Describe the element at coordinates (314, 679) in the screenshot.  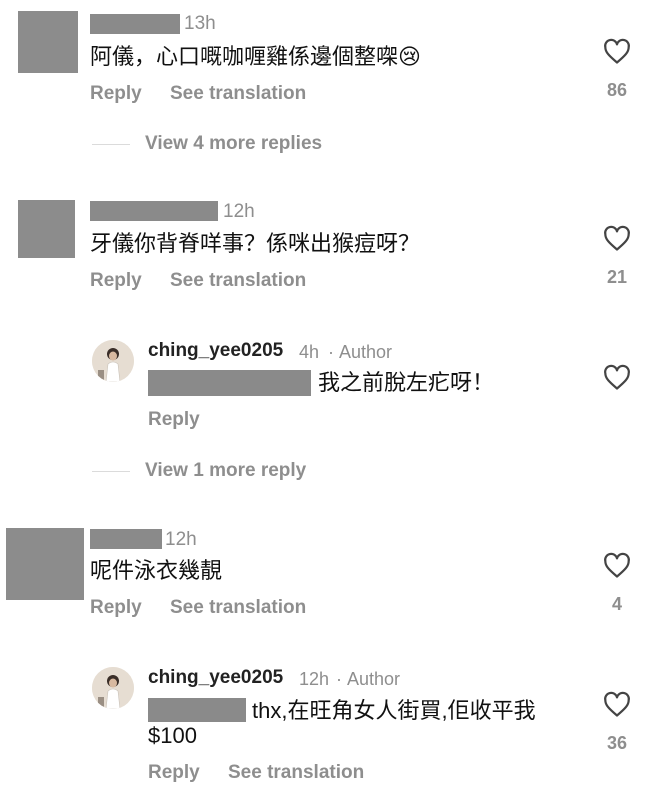
I see `reply-time: 12h` at that location.